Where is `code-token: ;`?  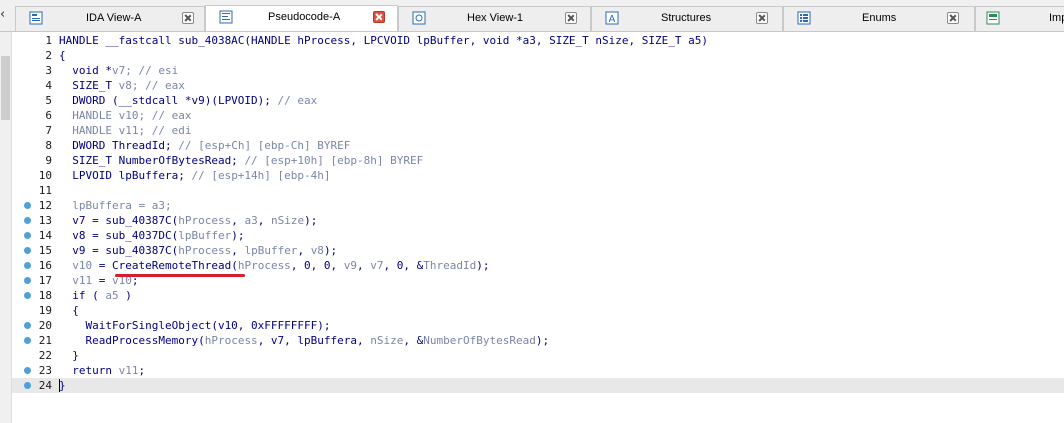 code-token: ; is located at coordinates (142, 370).